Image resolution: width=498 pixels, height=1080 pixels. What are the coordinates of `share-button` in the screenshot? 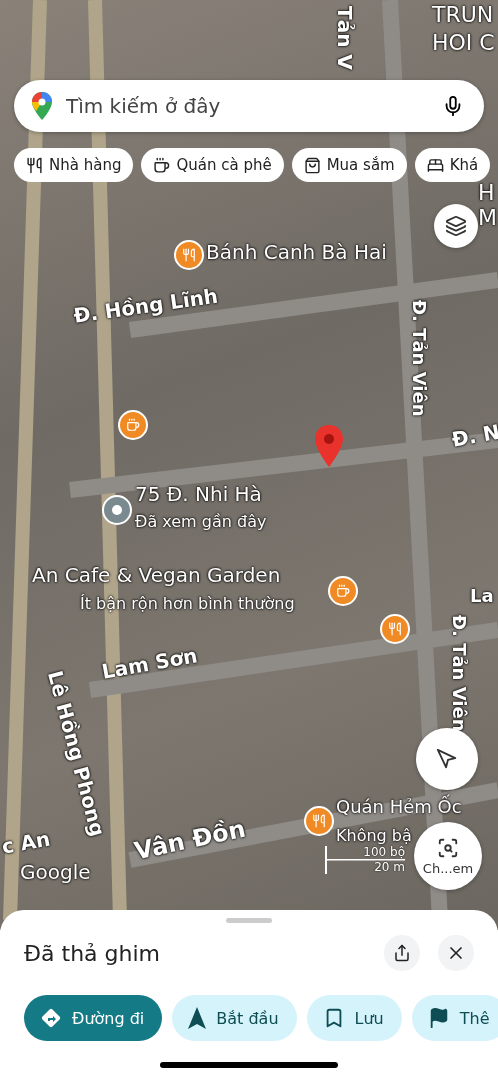 It's located at (402, 953).